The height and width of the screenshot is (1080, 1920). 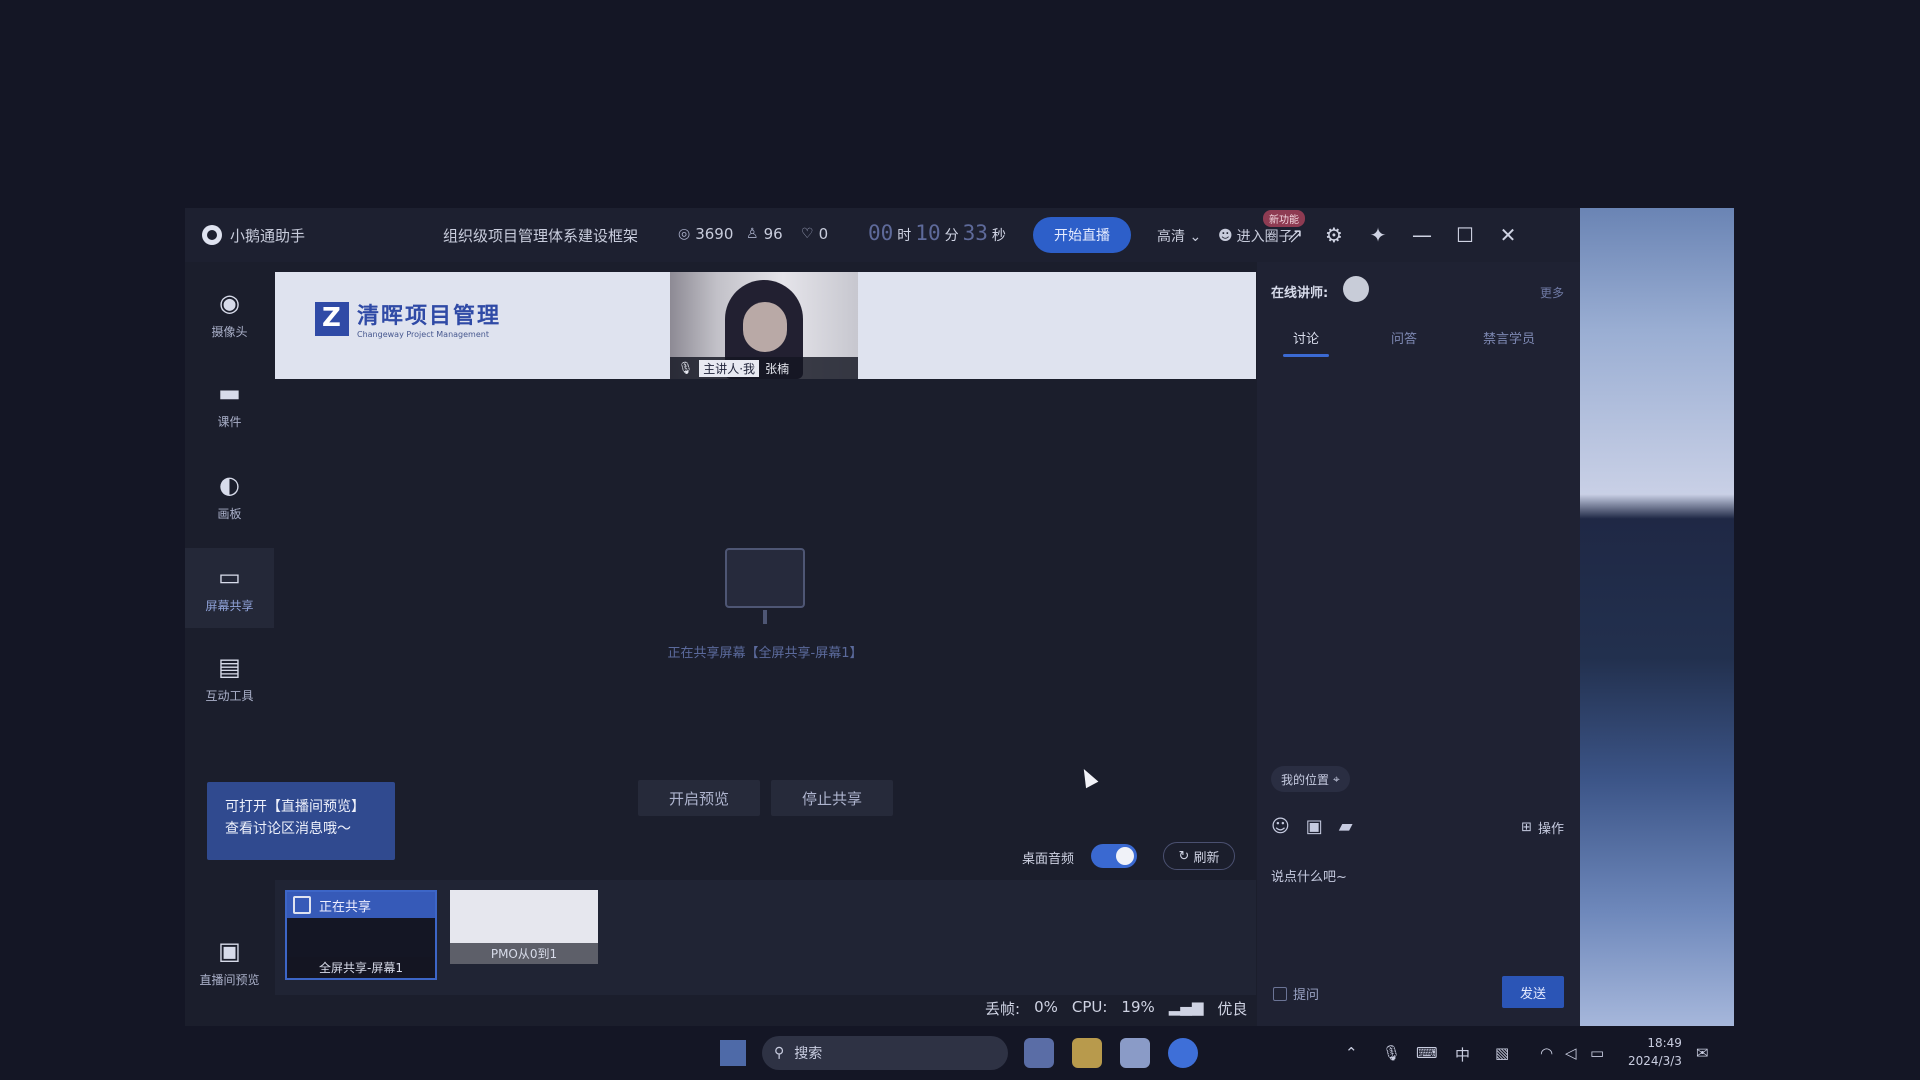 I want to click on rail-item-label: 互动工具, so click(x=229, y=695).